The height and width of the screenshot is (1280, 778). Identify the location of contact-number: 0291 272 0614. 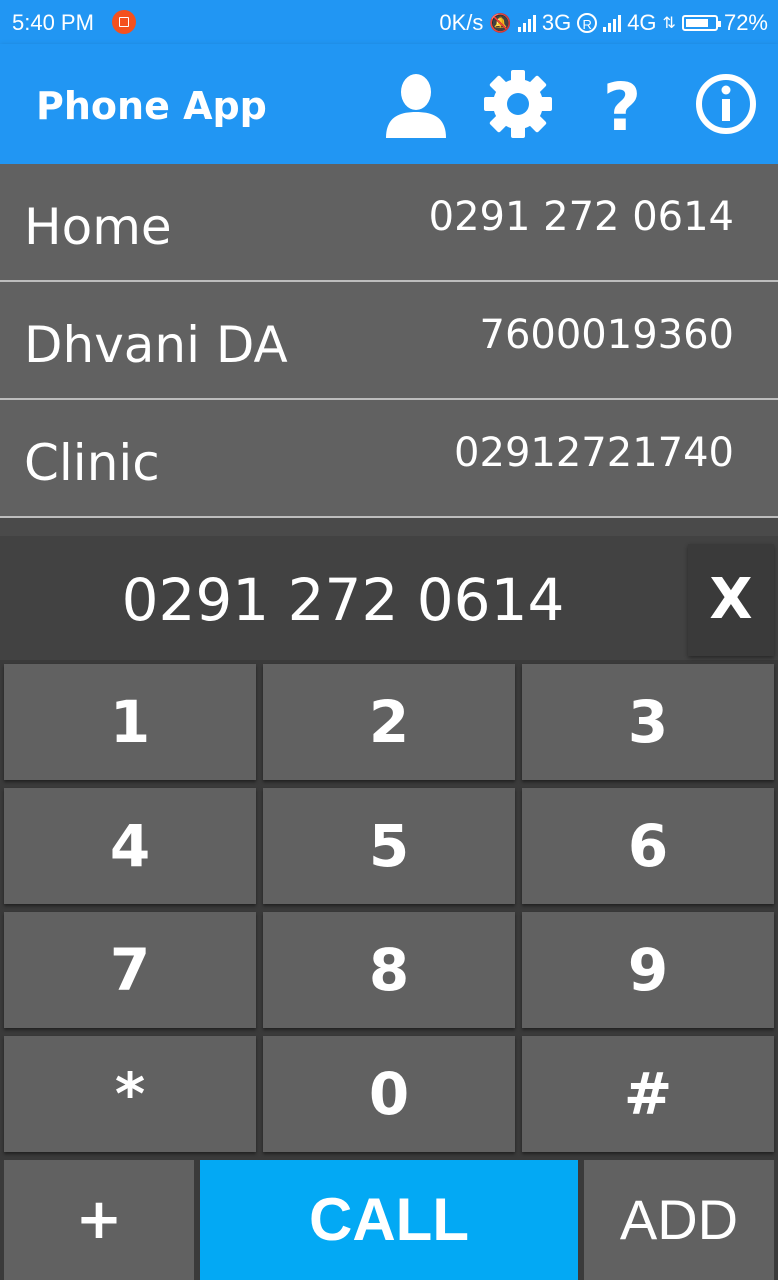
(581, 217).